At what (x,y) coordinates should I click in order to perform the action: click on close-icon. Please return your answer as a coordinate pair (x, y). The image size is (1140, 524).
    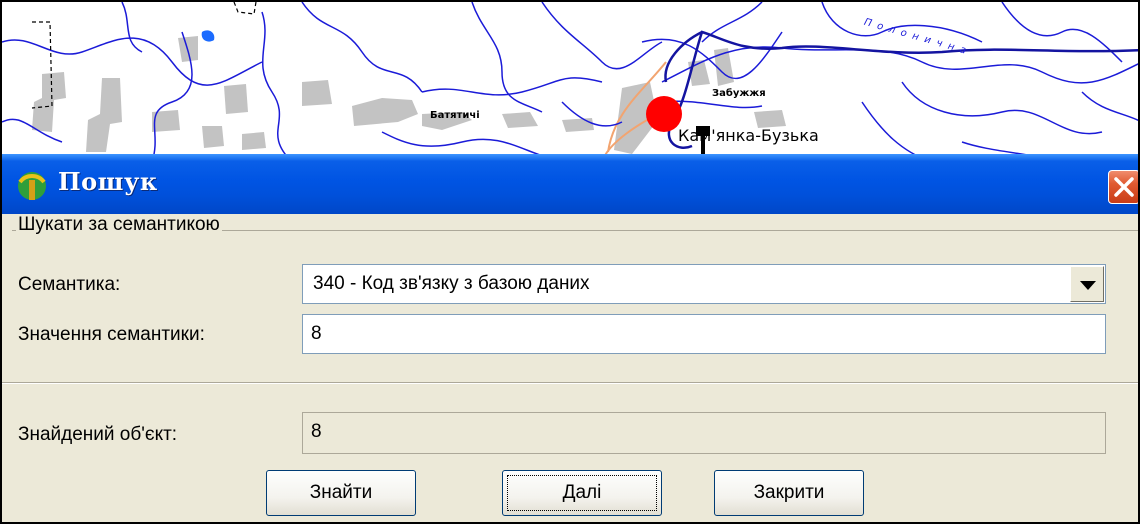
    Looking at the image, I should click on (1124, 187).